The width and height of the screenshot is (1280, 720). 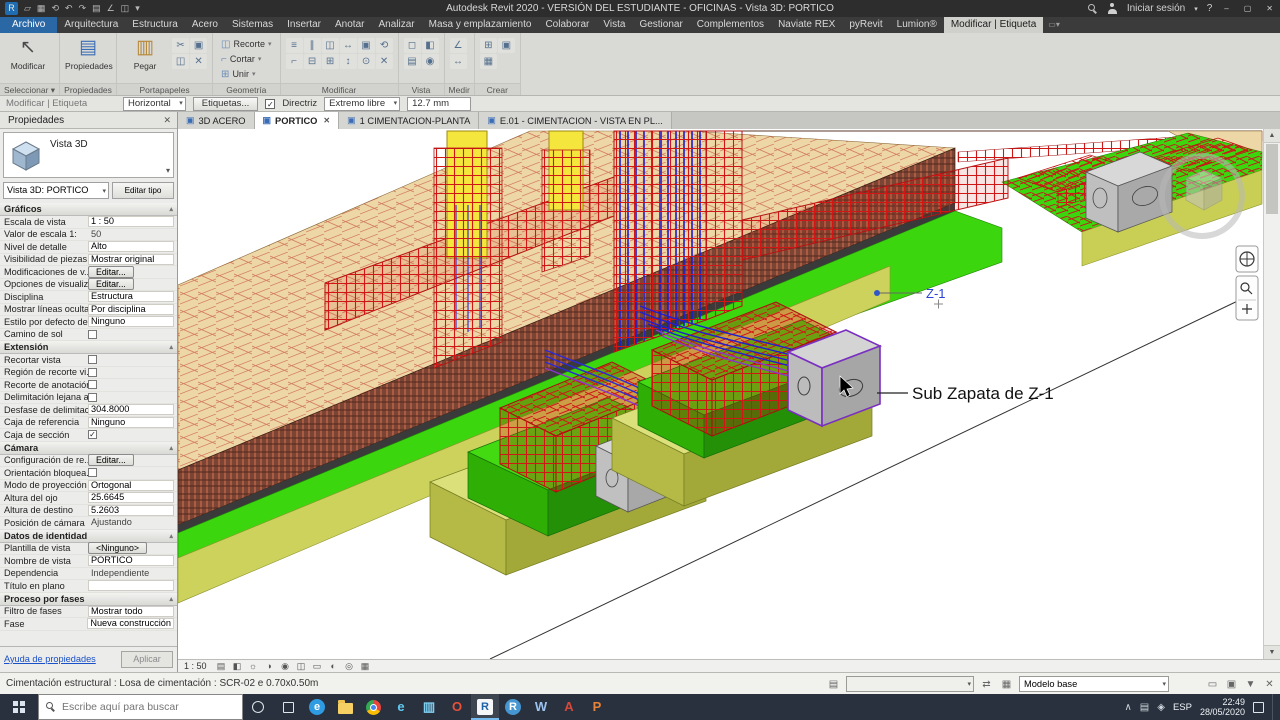 I want to click on prop-value: Nueva construcción, so click(x=130, y=624).